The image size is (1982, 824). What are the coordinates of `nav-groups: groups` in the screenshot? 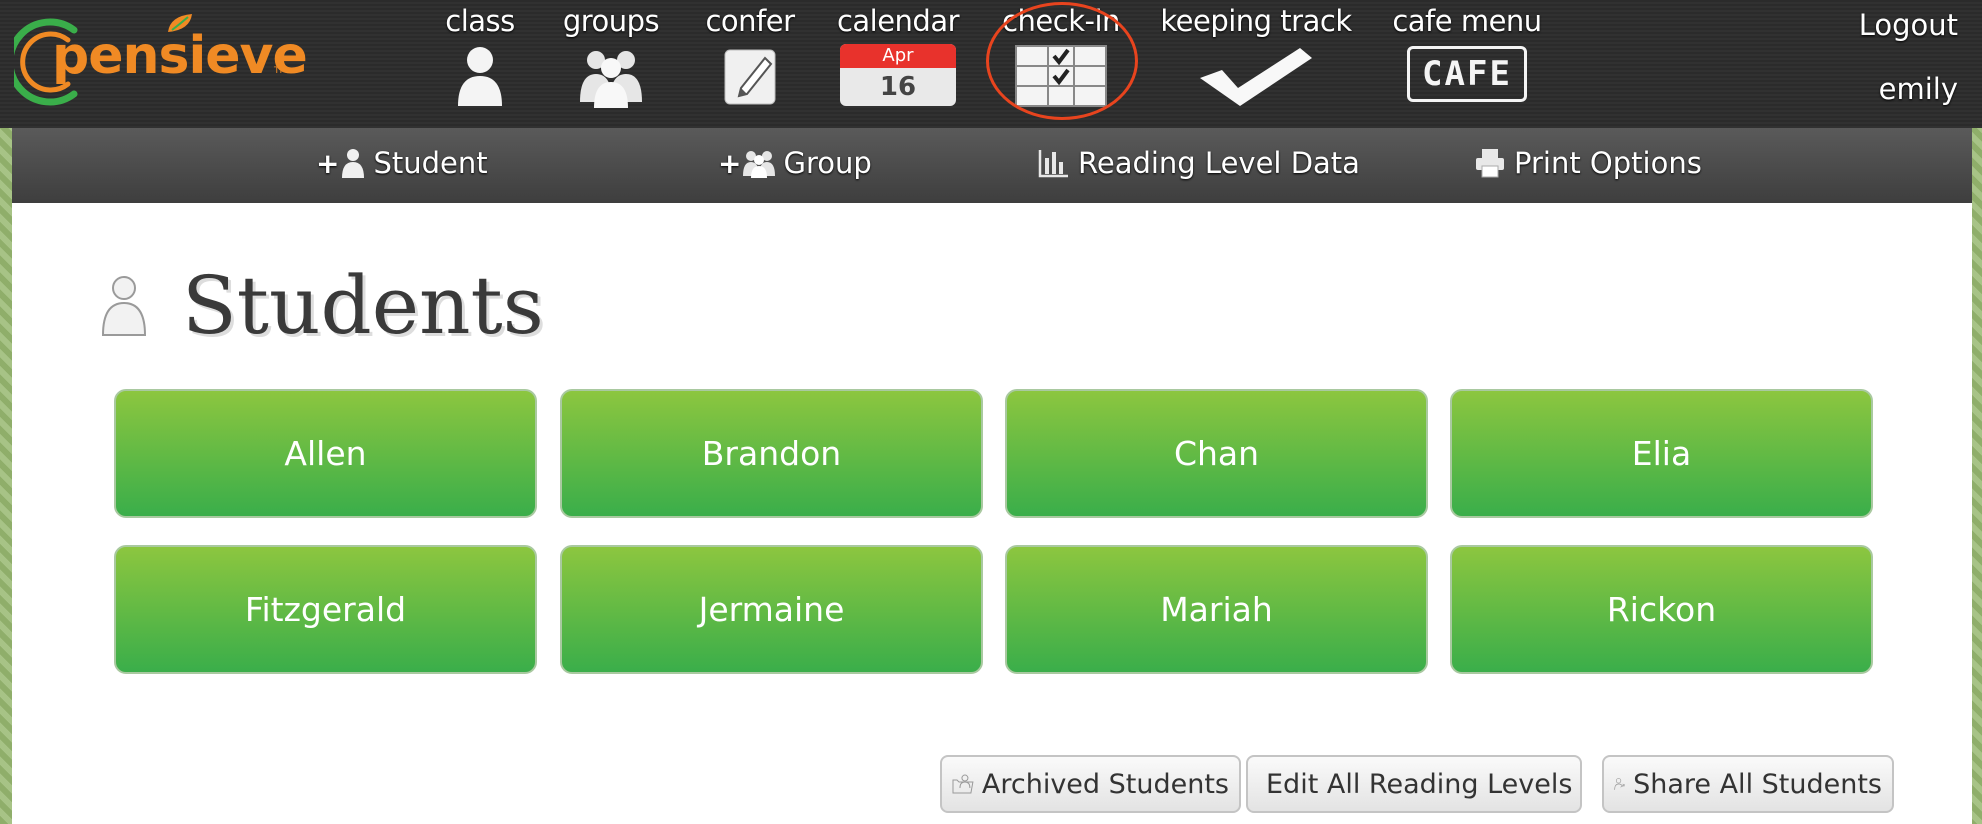 It's located at (611, 64).